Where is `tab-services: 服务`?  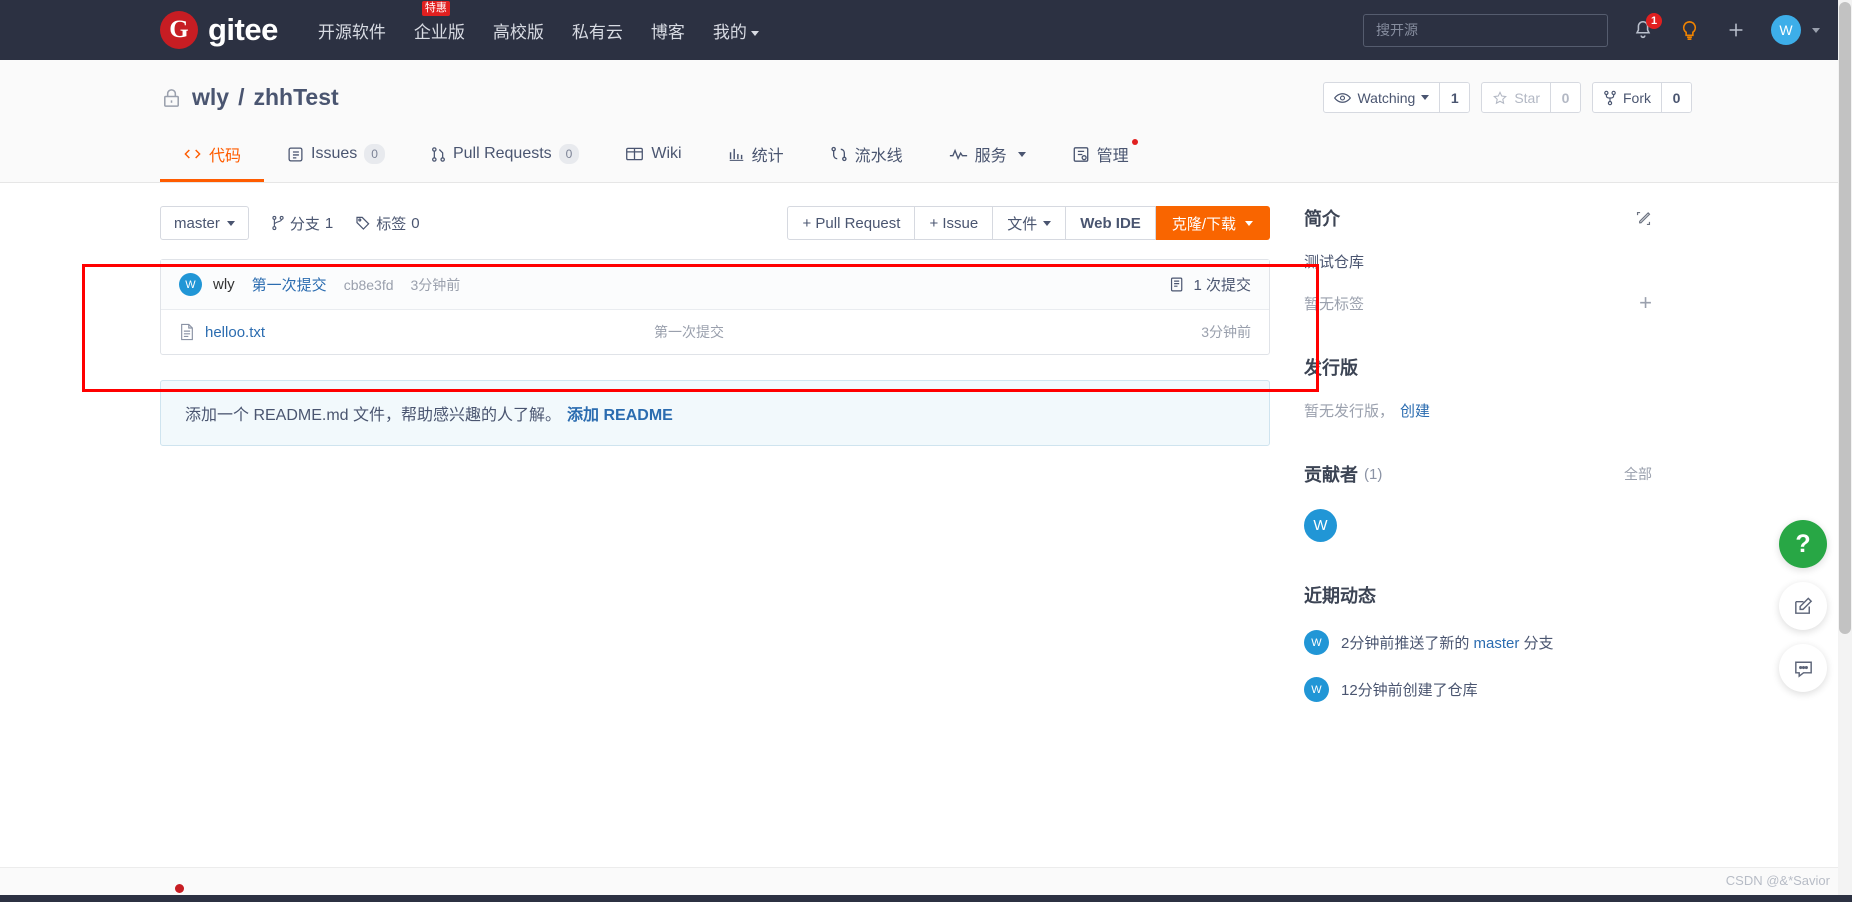 tab-services: 服务 is located at coordinates (987, 156).